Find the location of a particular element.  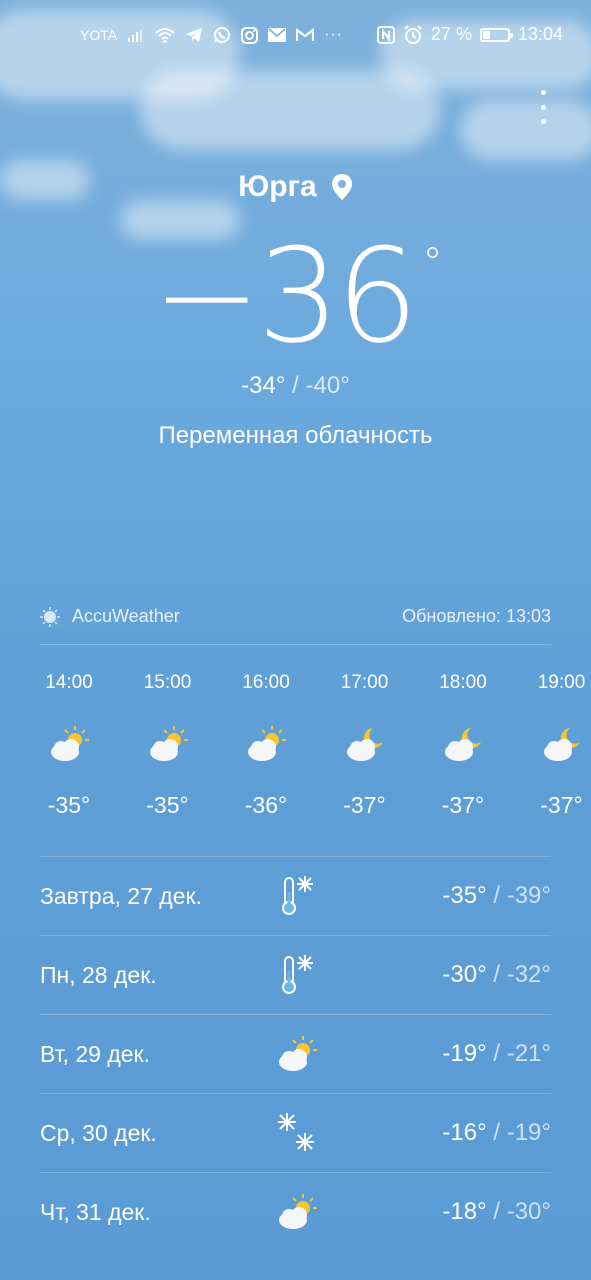

day-label: Пн, 28 дек. is located at coordinates (98, 974).